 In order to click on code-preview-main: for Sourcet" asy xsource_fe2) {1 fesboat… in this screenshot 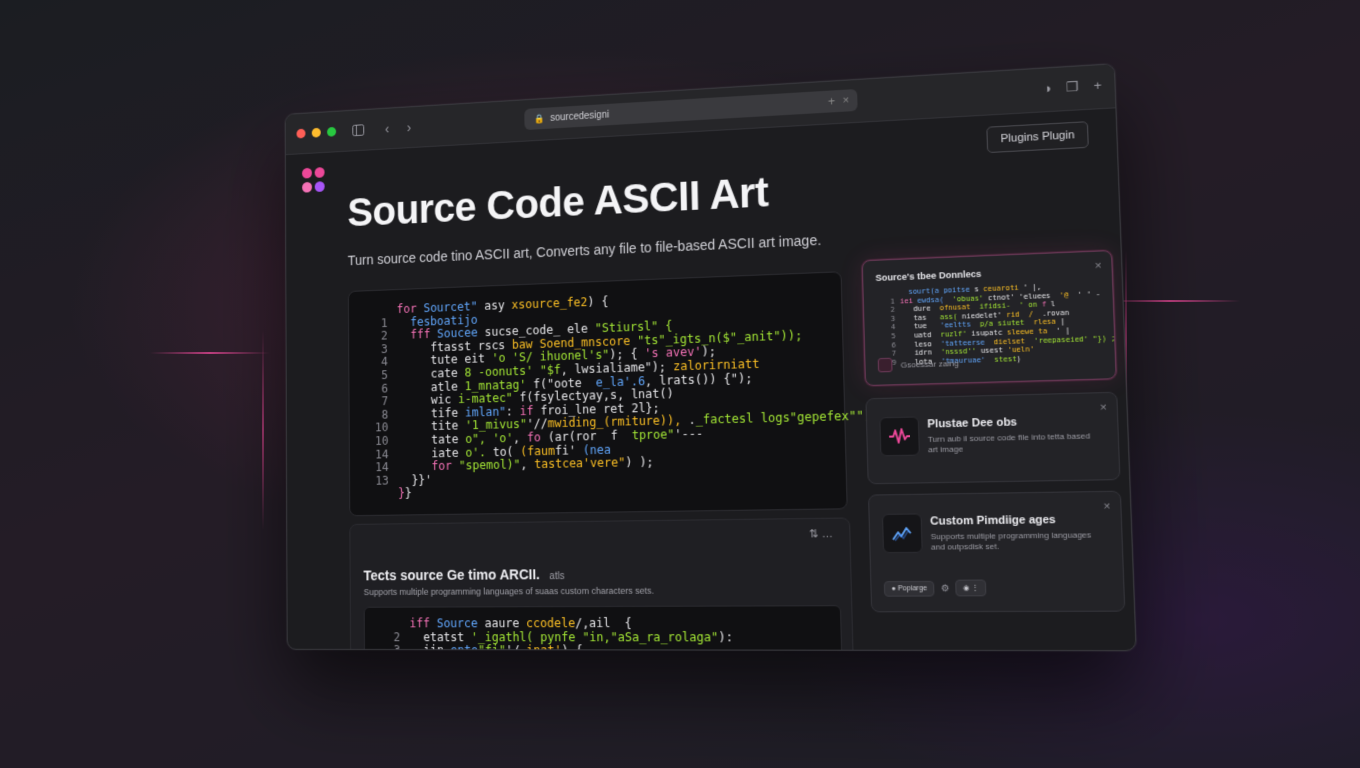, I will do `click(613, 394)`.